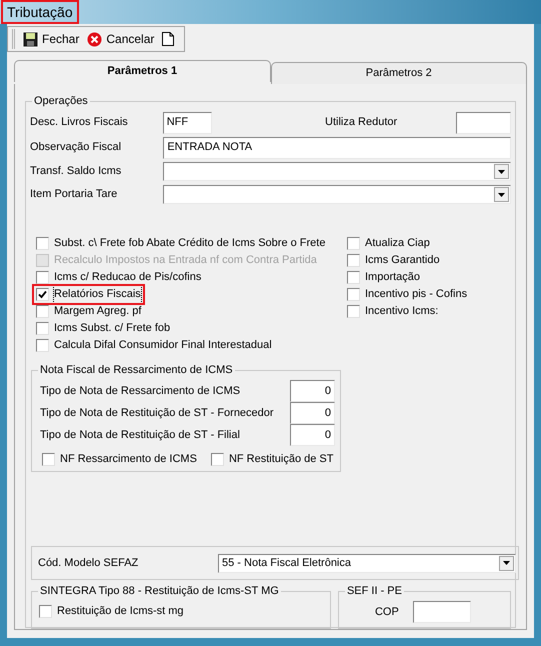 Image resolution: width=541 pixels, height=646 pixels. I want to click on field-label: Transf. Saldo Icms, so click(76, 172).